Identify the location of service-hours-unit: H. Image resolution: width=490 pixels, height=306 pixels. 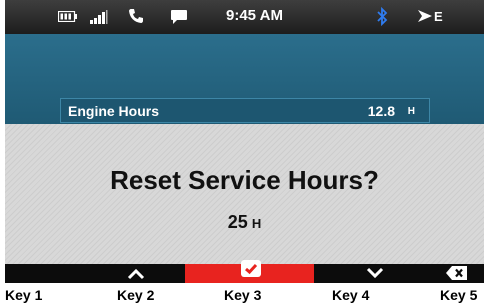
(256, 223).